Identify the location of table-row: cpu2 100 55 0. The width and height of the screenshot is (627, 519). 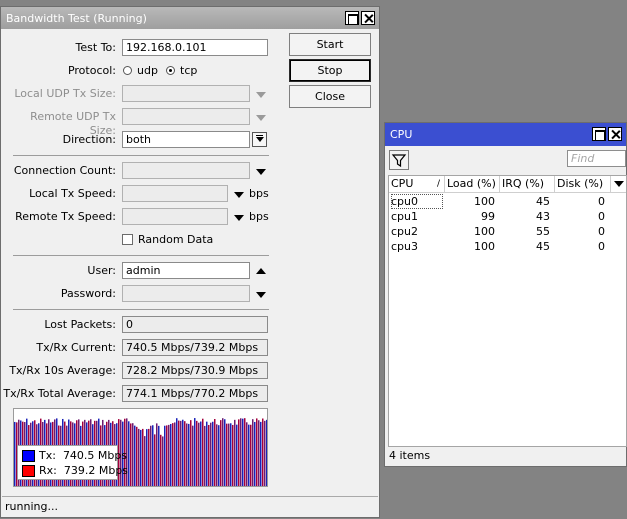
(507, 231).